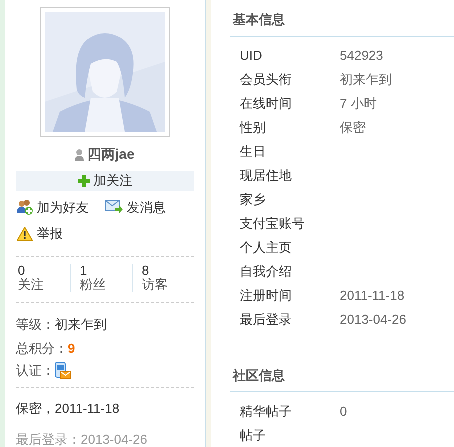 The width and height of the screenshot is (454, 447). Describe the element at coordinates (353, 128) in the screenshot. I see `field-value: 保密` at that location.